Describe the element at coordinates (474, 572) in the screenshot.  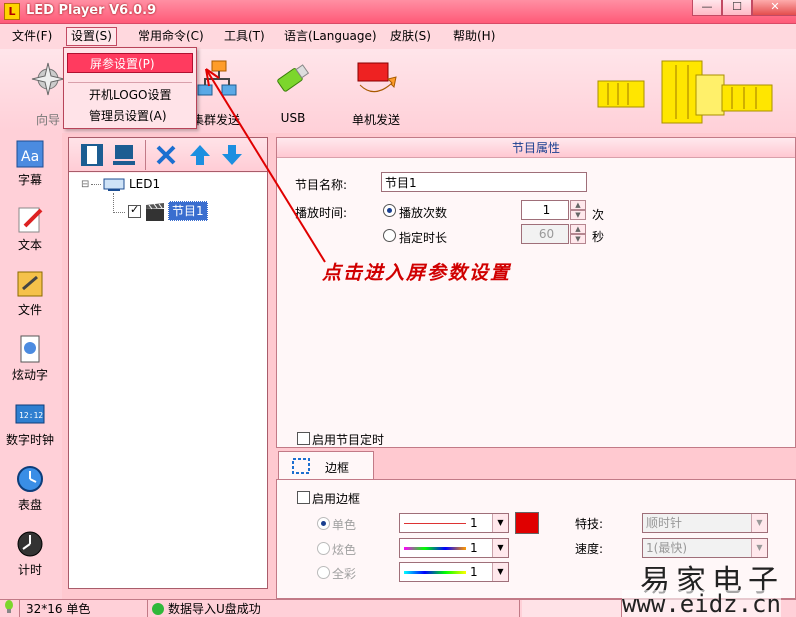
I see `full-color-line-value: 1` at that location.